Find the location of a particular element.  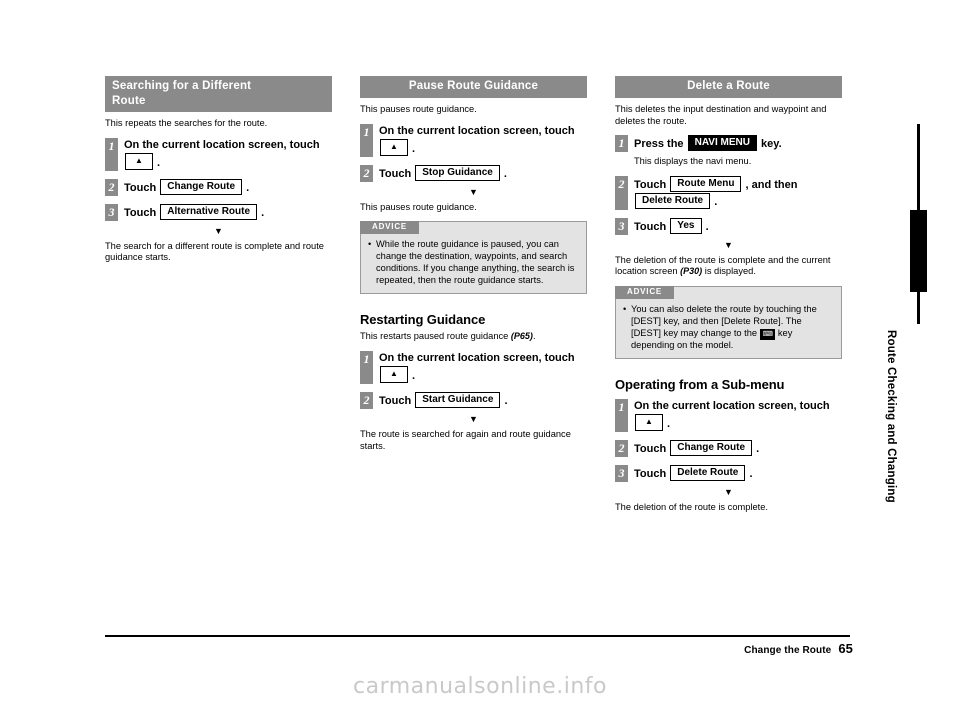

section-header-pause-route-guidance: Pause Route Guidance is located at coordinates (473, 87).